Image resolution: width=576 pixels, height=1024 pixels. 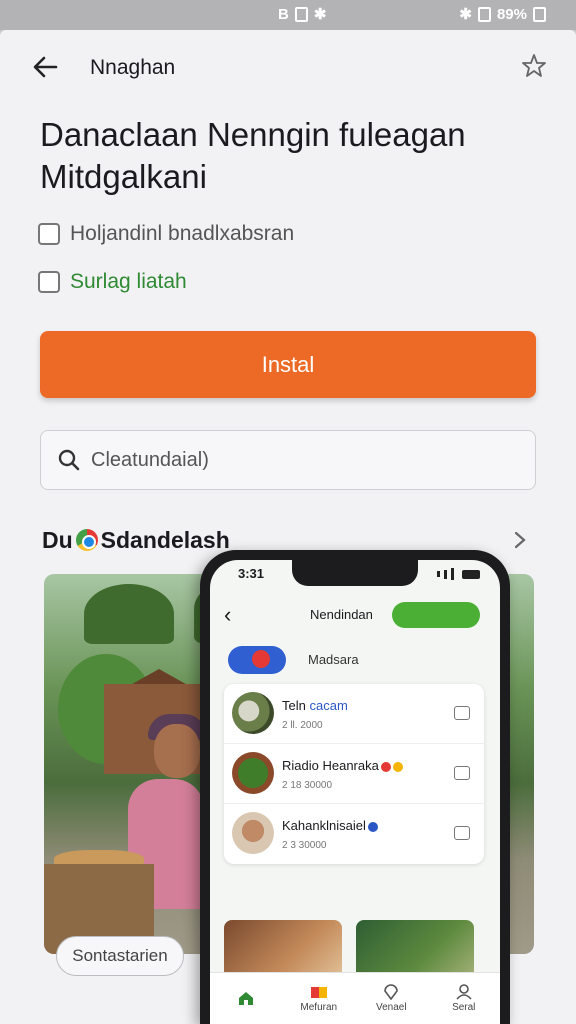 What do you see at coordinates (318, 992) in the screenshot?
I see `shop-icon` at bounding box center [318, 992].